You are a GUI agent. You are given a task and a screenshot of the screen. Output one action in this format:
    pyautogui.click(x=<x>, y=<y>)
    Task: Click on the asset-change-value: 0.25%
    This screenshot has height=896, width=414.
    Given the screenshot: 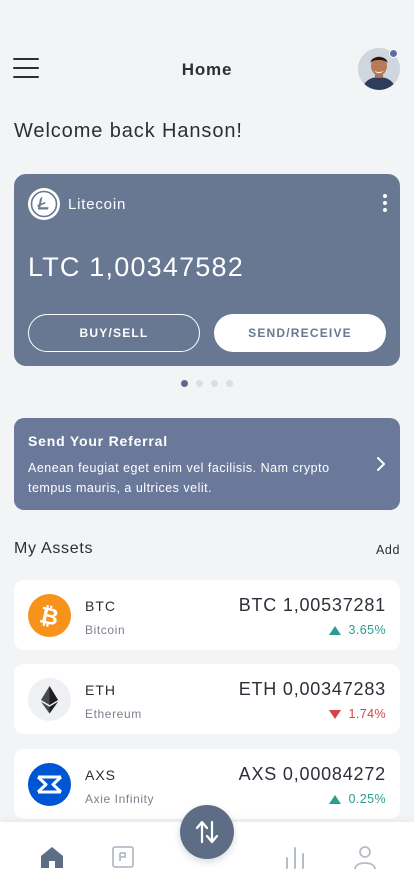 What is the action you would take?
    pyautogui.click(x=367, y=799)
    